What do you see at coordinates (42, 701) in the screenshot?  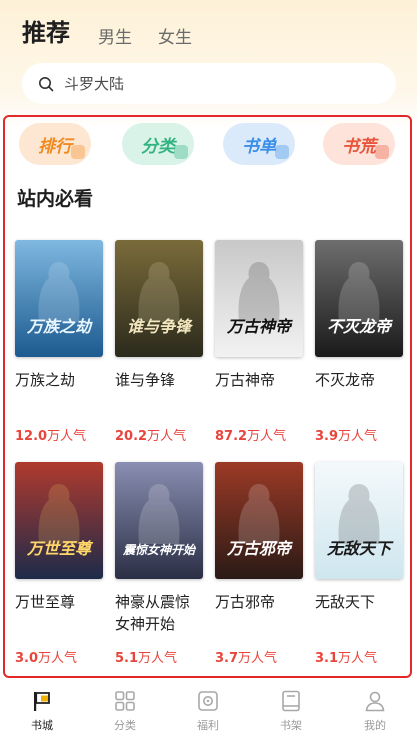 I see `bookstore-icon` at bounding box center [42, 701].